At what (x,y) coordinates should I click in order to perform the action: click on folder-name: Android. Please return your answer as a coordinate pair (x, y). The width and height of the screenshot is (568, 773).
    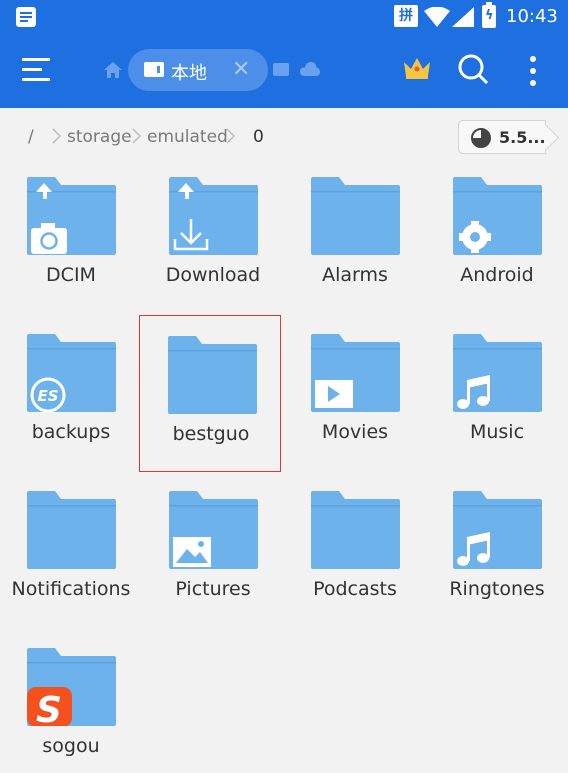
    Looking at the image, I should click on (497, 275).